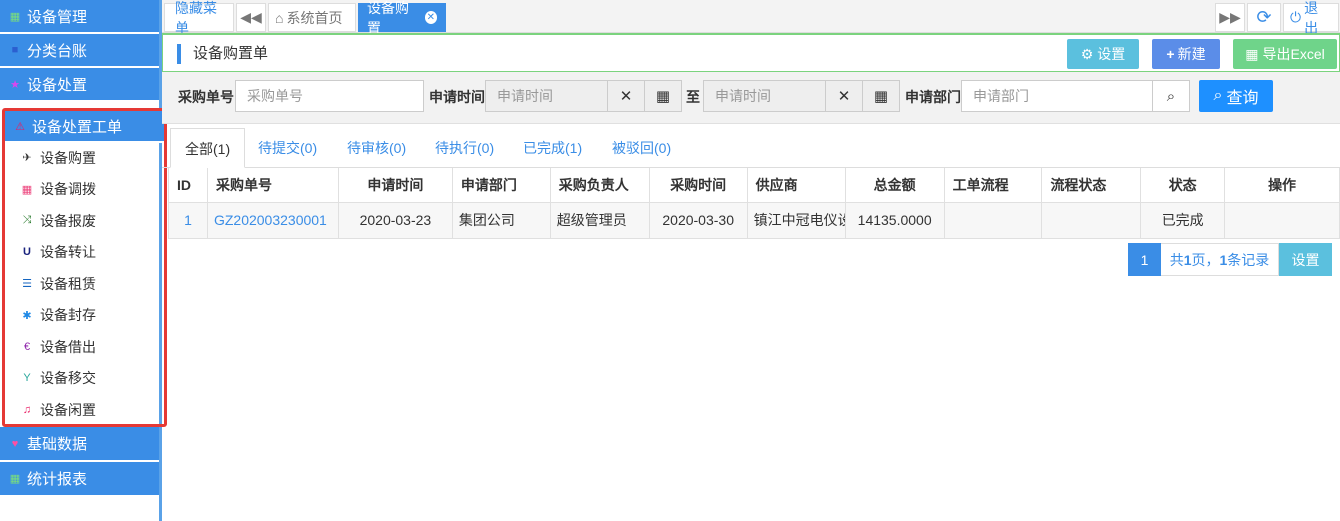 This screenshot has height=521, width=1340. I want to click on dept-search-button: ⌕, so click(1171, 96).